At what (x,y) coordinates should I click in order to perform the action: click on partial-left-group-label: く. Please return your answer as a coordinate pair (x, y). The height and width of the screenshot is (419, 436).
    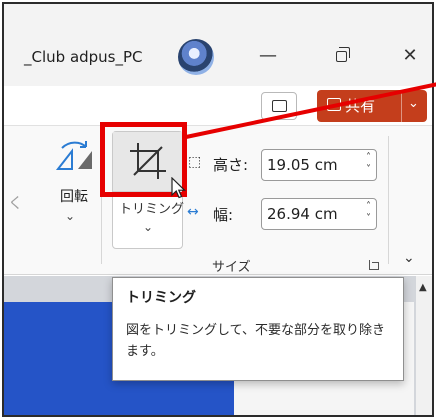
    Looking at the image, I should click on (16, 203).